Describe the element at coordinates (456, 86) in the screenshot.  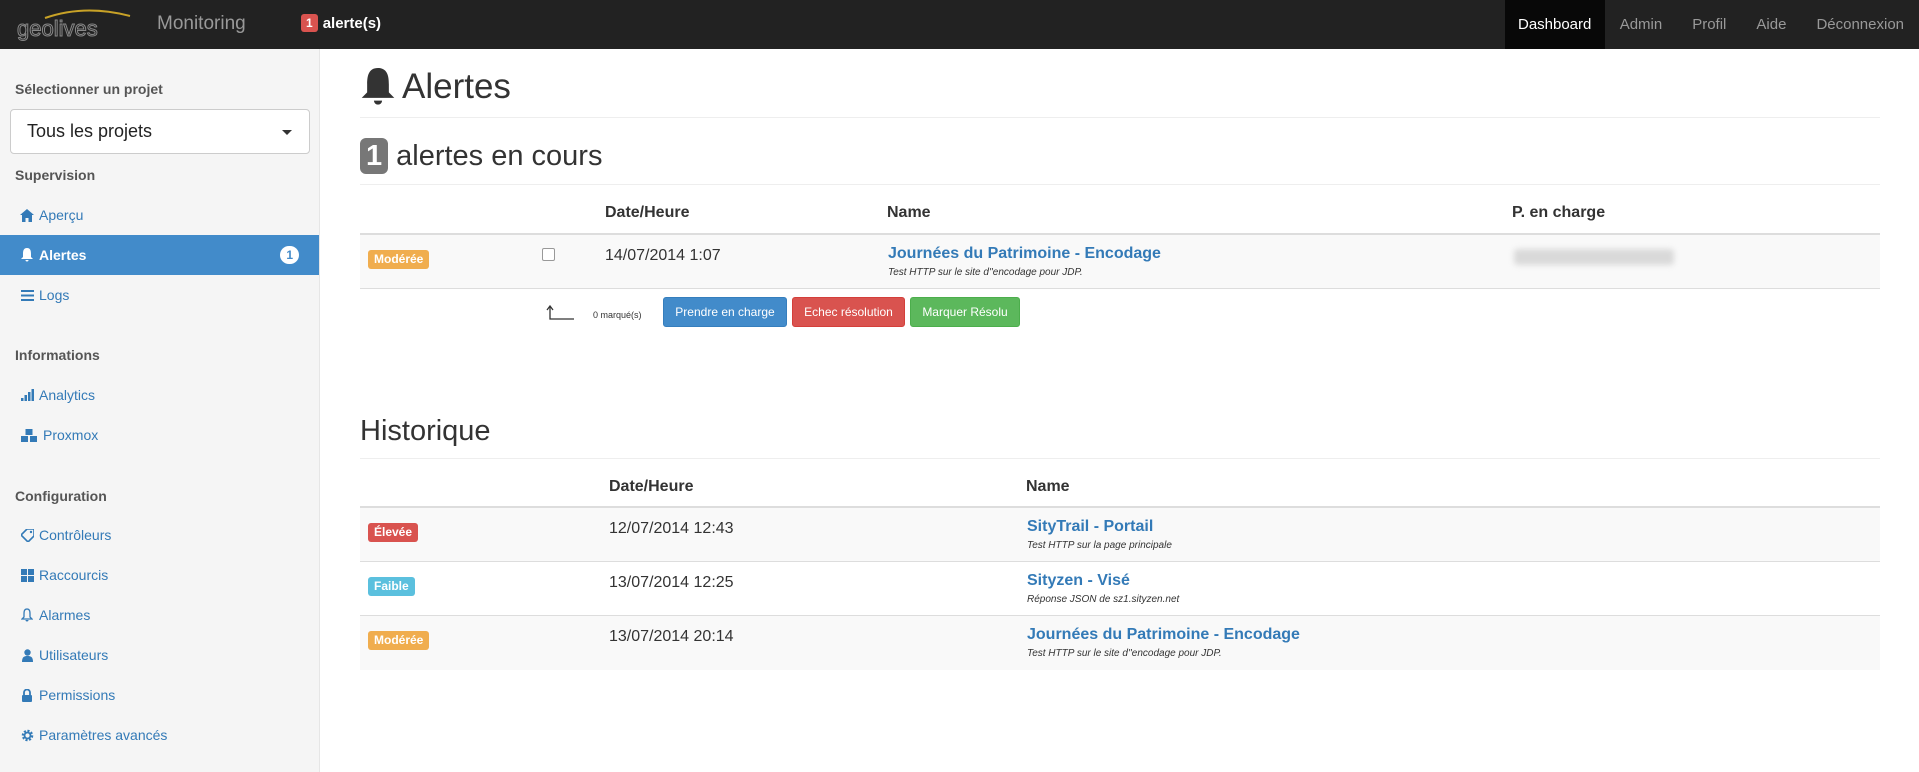
I see `page-title-text: Alertes` at that location.